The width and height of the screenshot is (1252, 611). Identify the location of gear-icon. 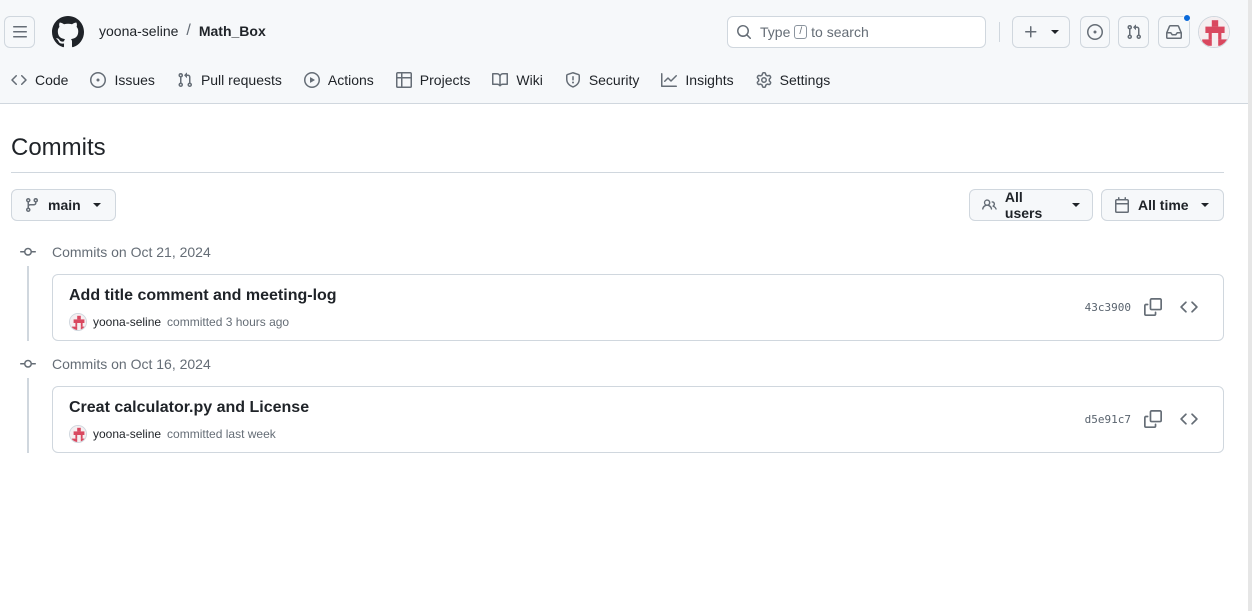
(764, 80).